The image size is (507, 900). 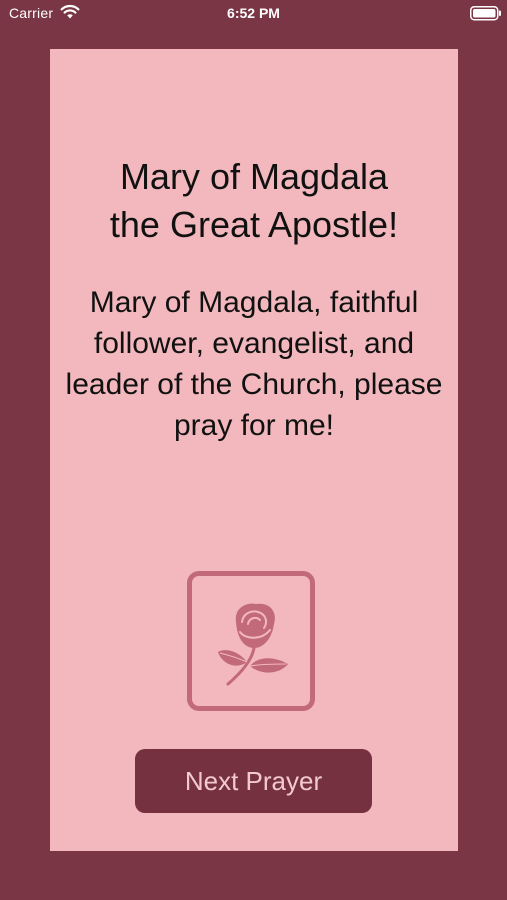 What do you see at coordinates (254, 176) in the screenshot?
I see `title-line-1: Mary of Magdala` at bounding box center [254, 176].